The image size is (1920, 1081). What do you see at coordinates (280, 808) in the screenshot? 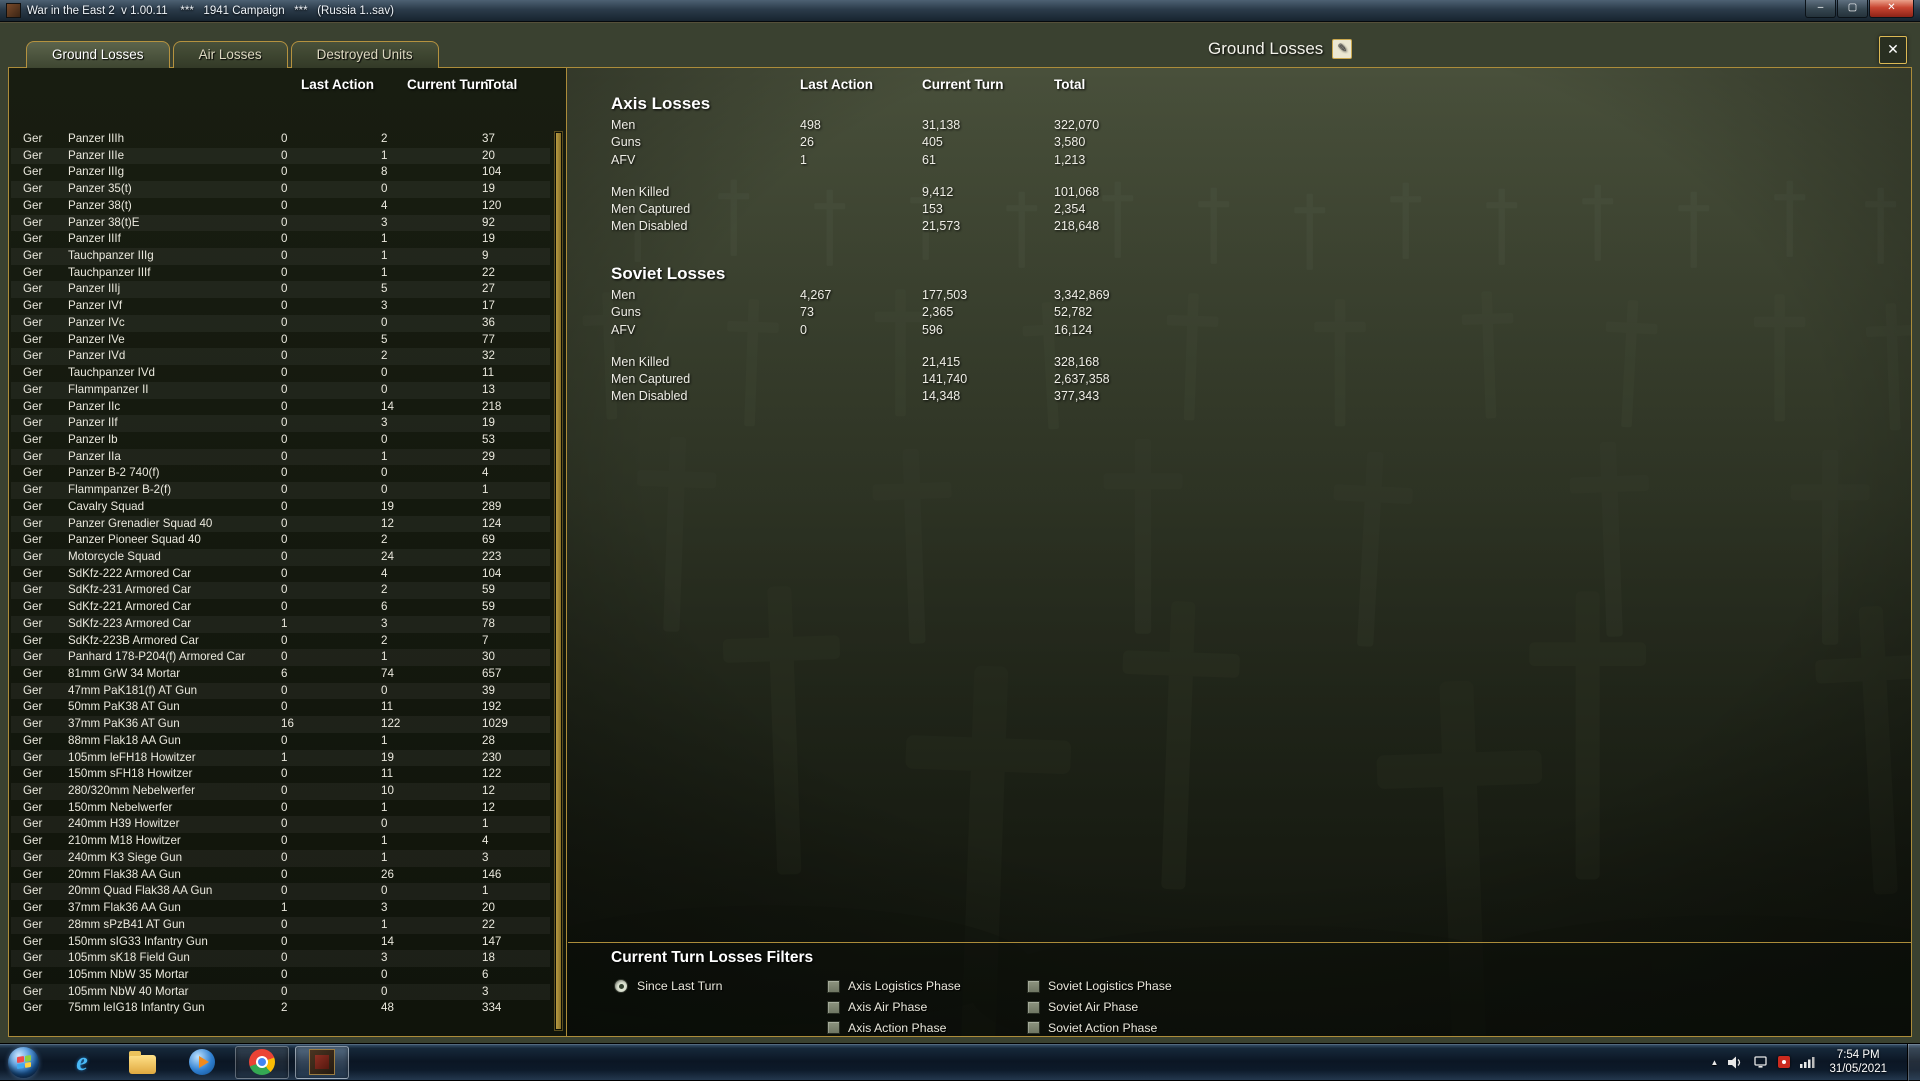
I see `table-row: Ger 150mm Nebelwerfer 0 1 12` at bounding box center [280, 808].